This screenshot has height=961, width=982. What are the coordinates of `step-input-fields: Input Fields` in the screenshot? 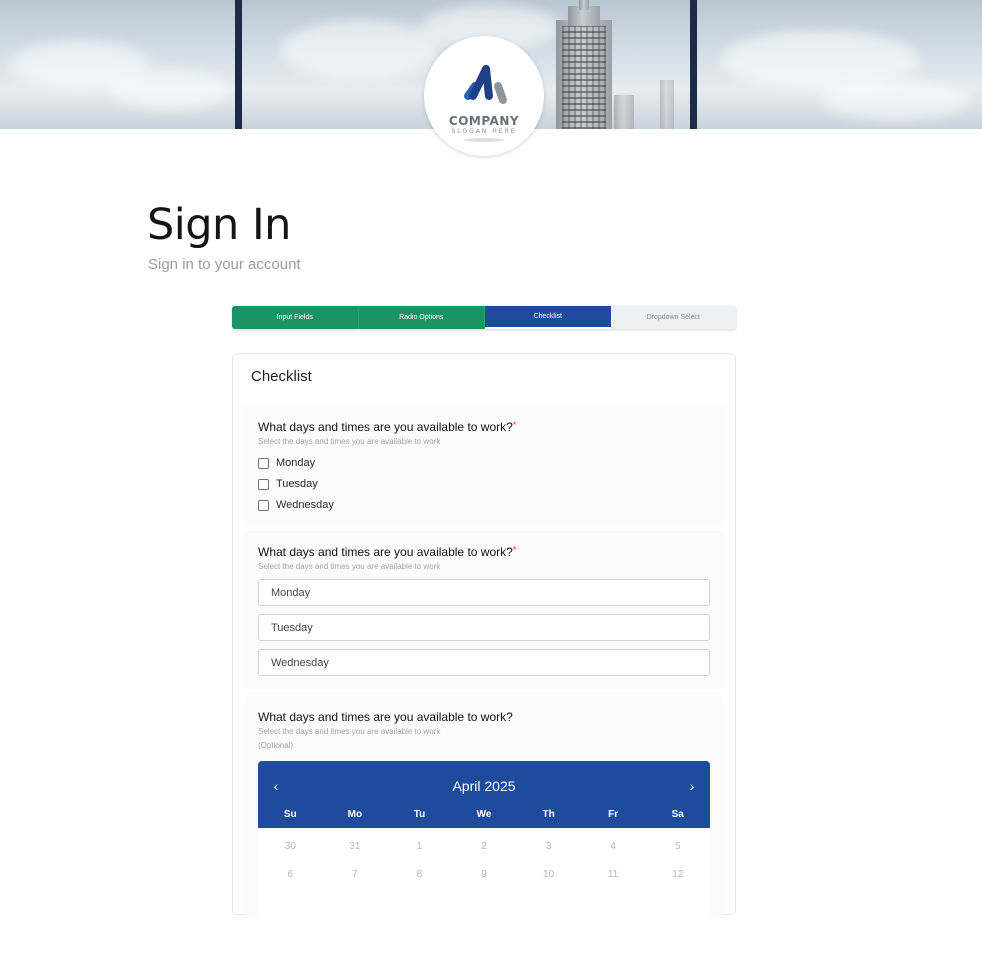 It's located at (295, 317).